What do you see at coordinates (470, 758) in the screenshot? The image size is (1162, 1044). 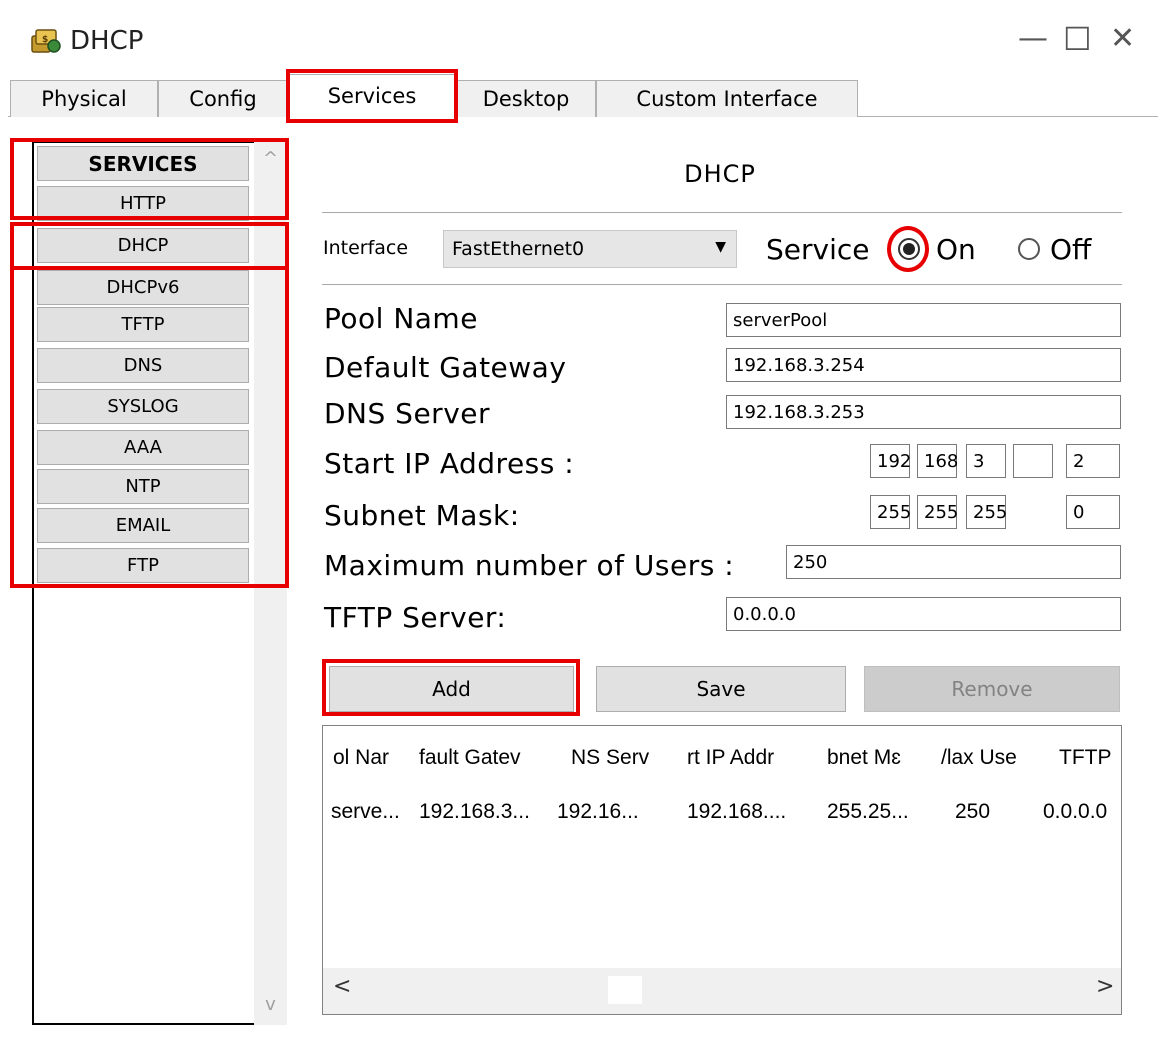 I see `column-header-default-gateway: fault Gatev` at bounding box center [470, 758].